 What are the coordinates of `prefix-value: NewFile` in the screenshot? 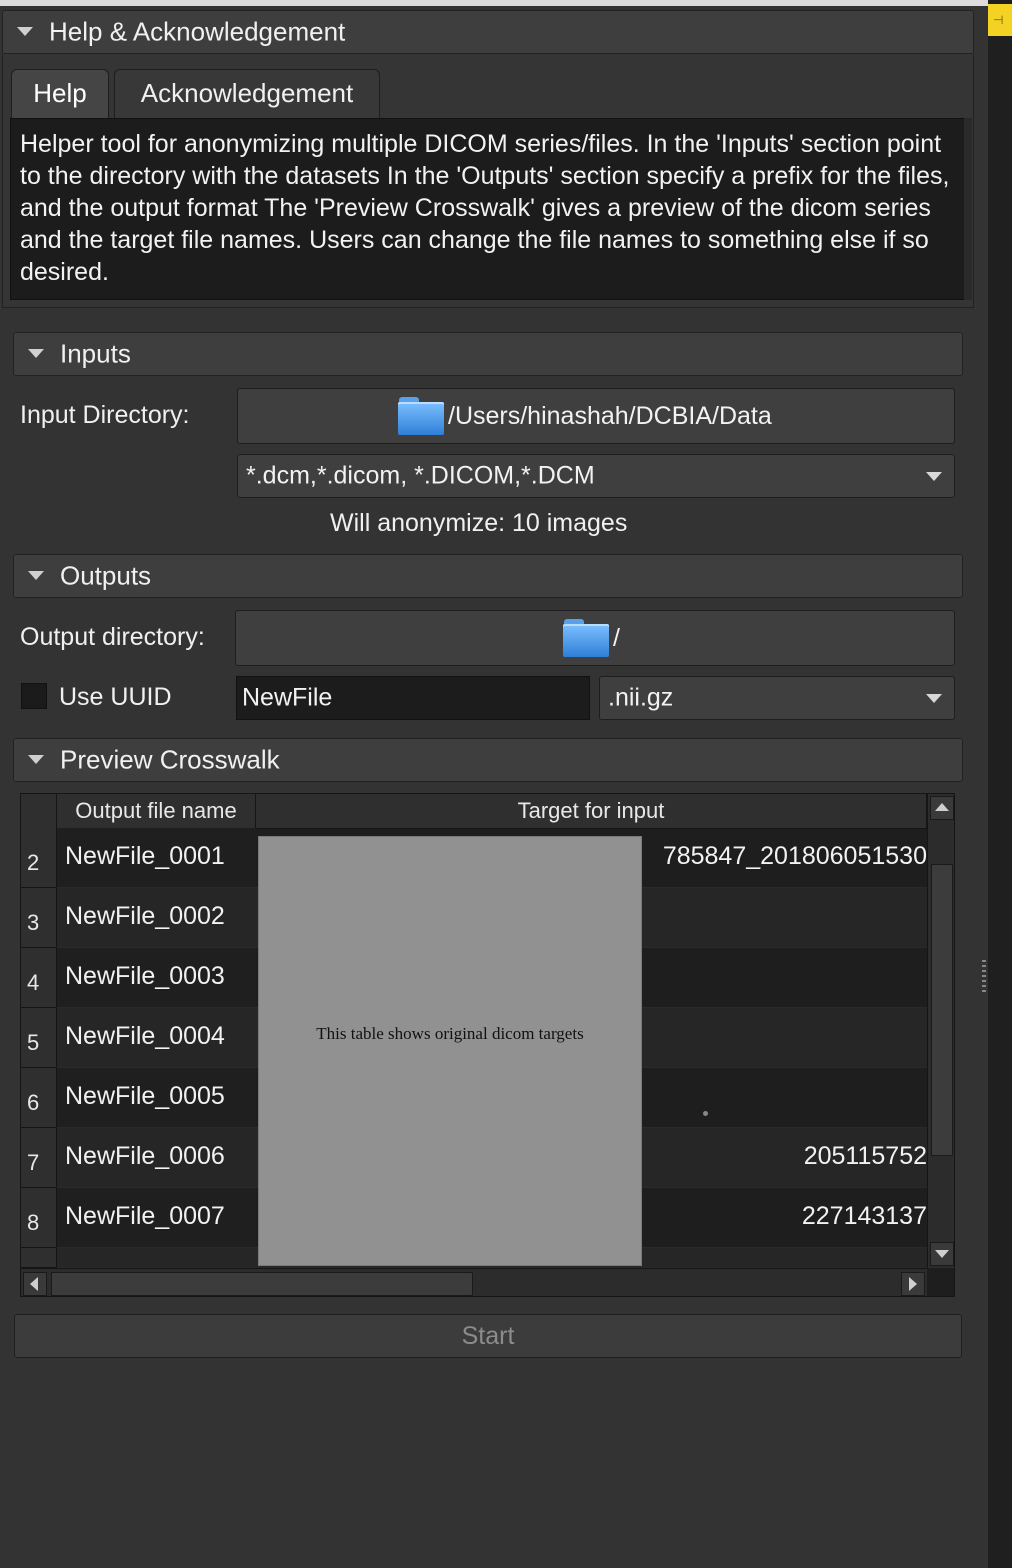 It's located at (287, 697).